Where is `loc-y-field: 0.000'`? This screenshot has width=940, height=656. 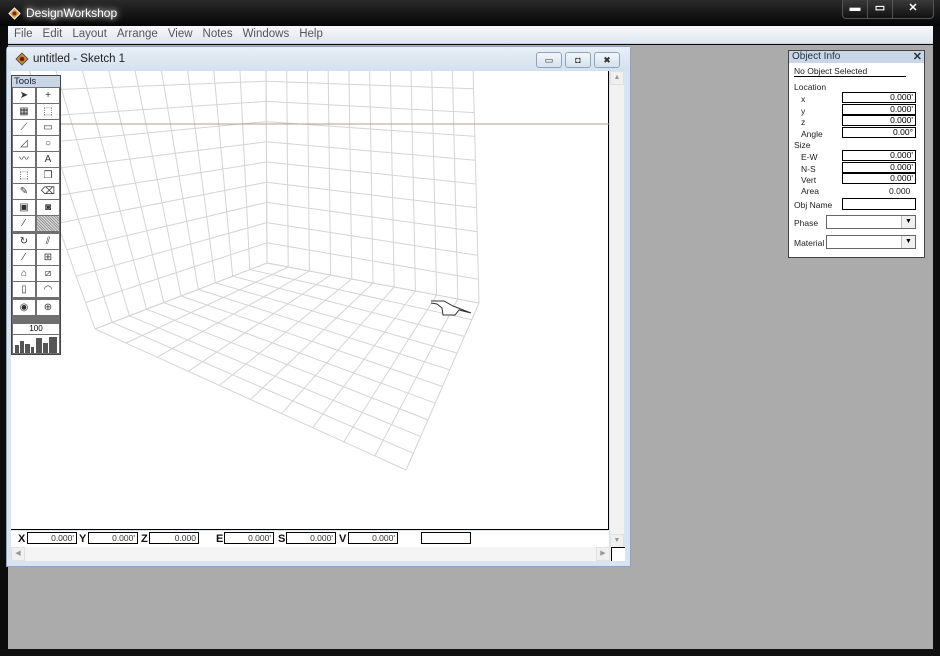
loc-y-field: 0.000' is located at coordinates (879, 109).